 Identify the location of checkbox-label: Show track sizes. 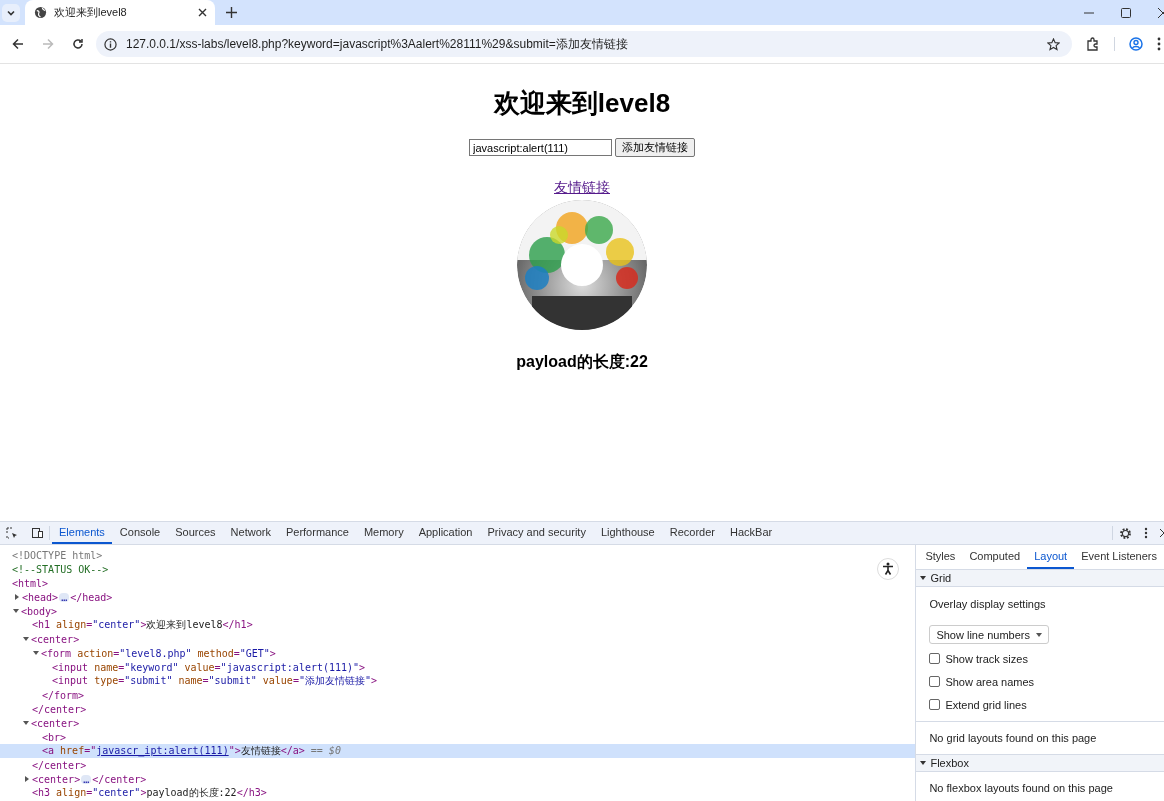
(986, 658).